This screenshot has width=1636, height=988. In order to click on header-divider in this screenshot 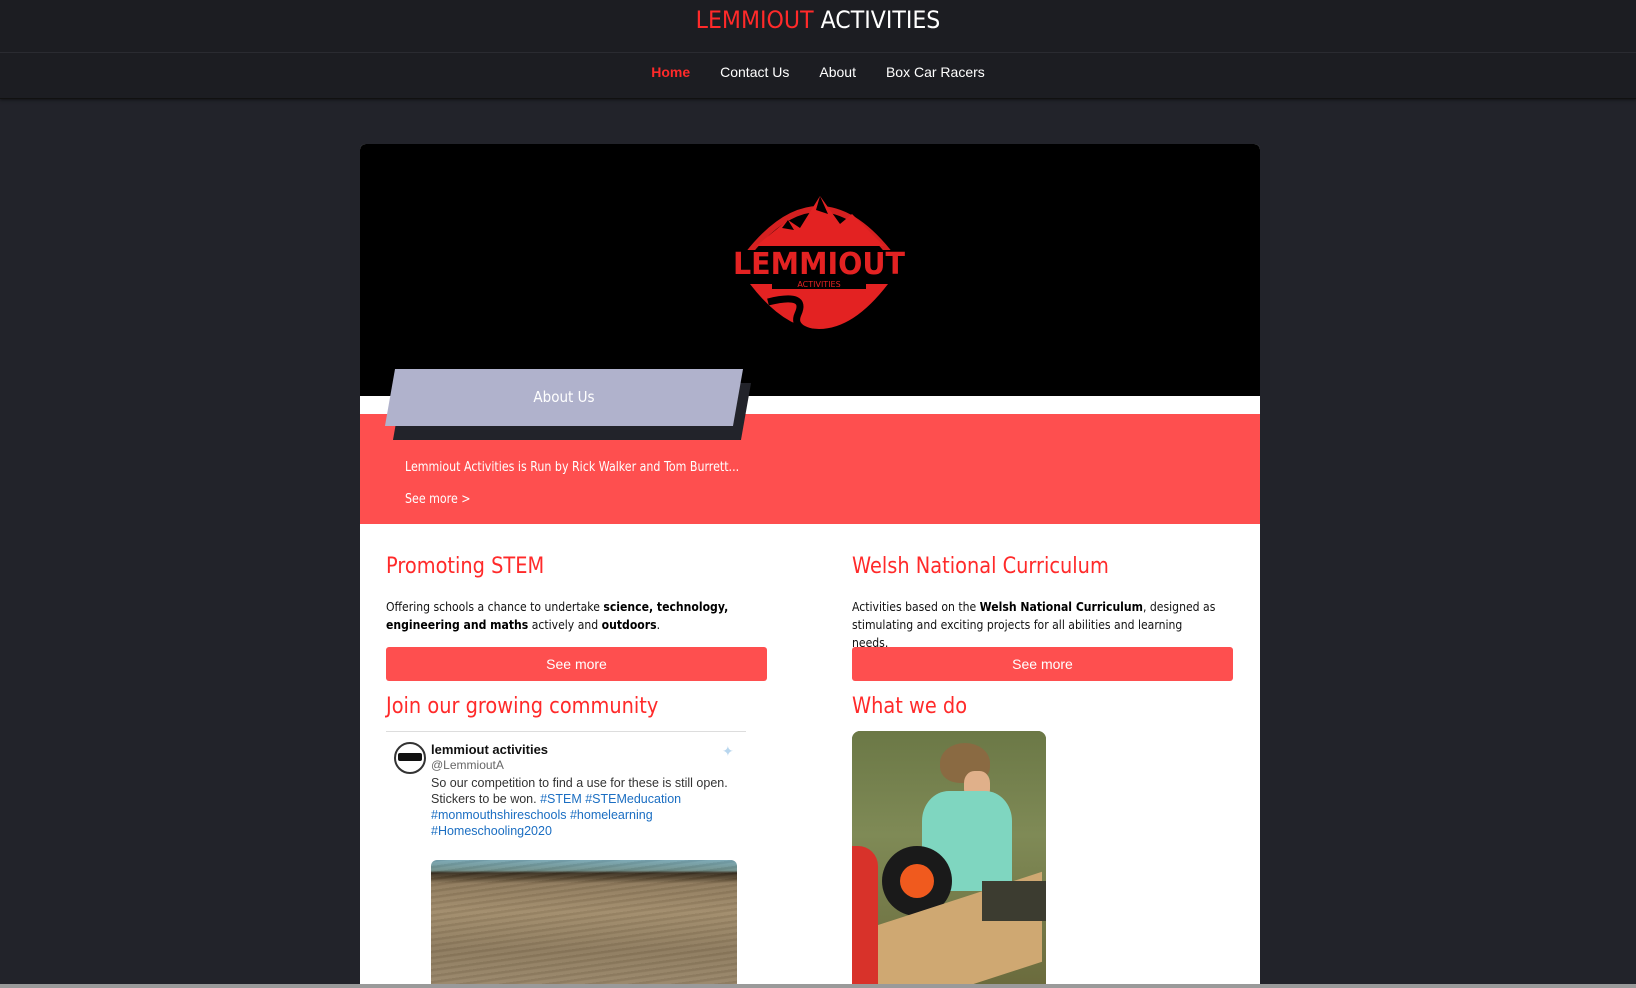, I will do `click(818, 52)`.